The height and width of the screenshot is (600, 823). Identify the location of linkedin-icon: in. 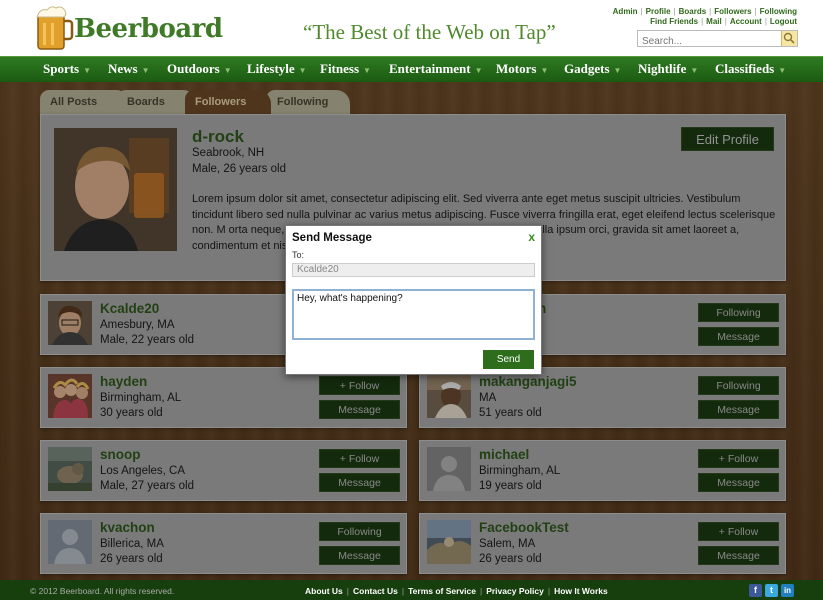
(787, 590).